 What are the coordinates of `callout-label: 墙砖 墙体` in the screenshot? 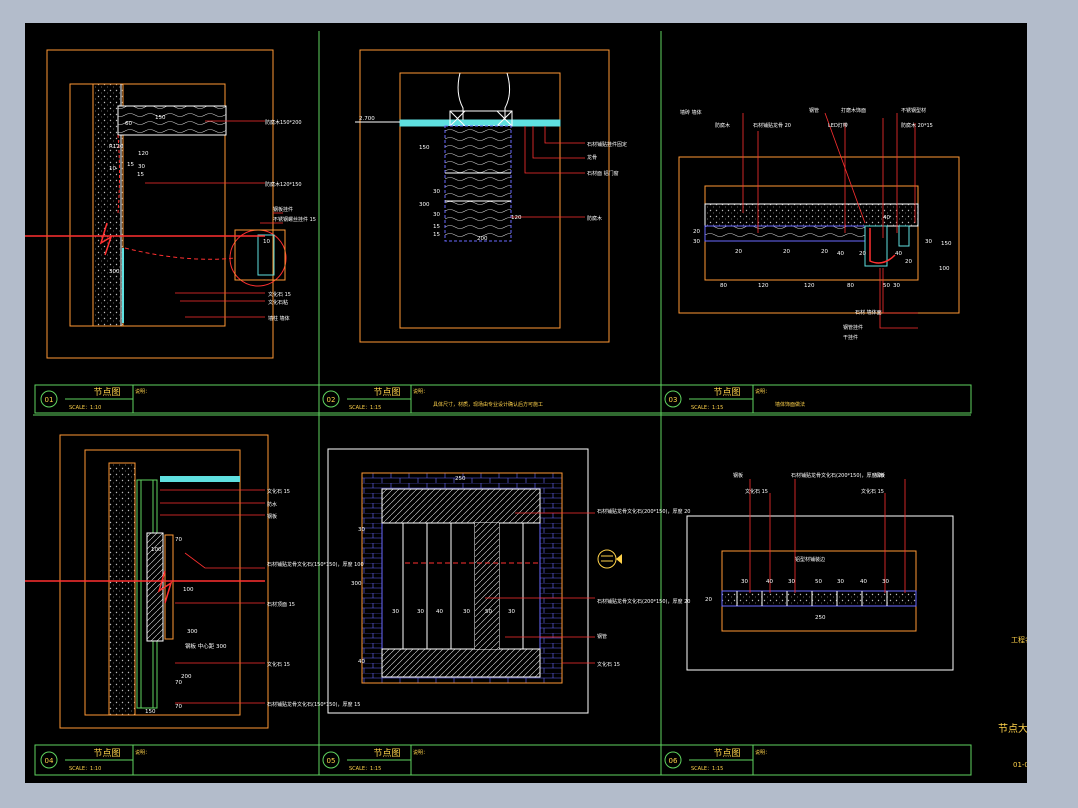 It's located at (691, 112).